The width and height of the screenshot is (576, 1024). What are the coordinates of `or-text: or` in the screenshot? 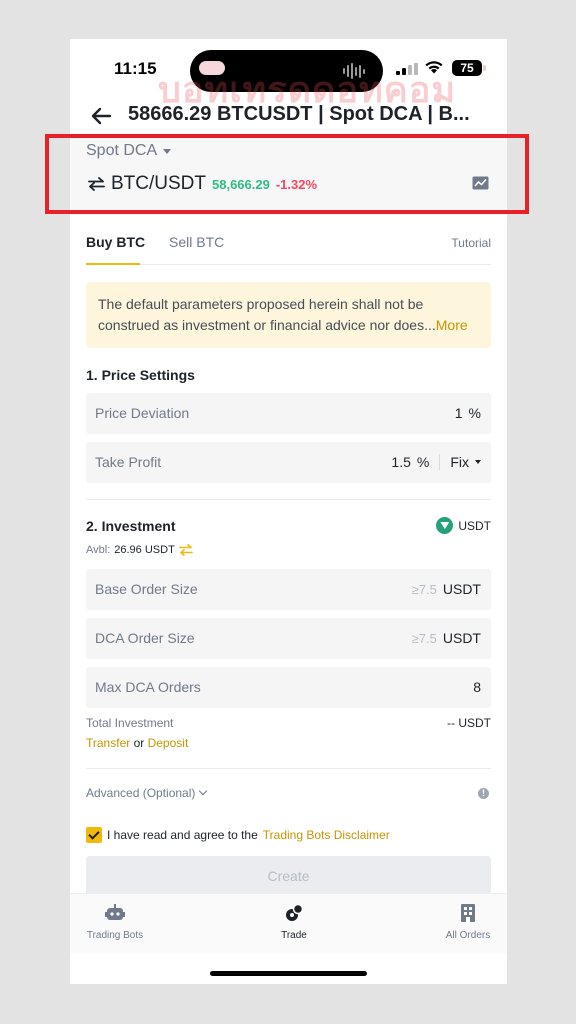 It's located at (139, 743).